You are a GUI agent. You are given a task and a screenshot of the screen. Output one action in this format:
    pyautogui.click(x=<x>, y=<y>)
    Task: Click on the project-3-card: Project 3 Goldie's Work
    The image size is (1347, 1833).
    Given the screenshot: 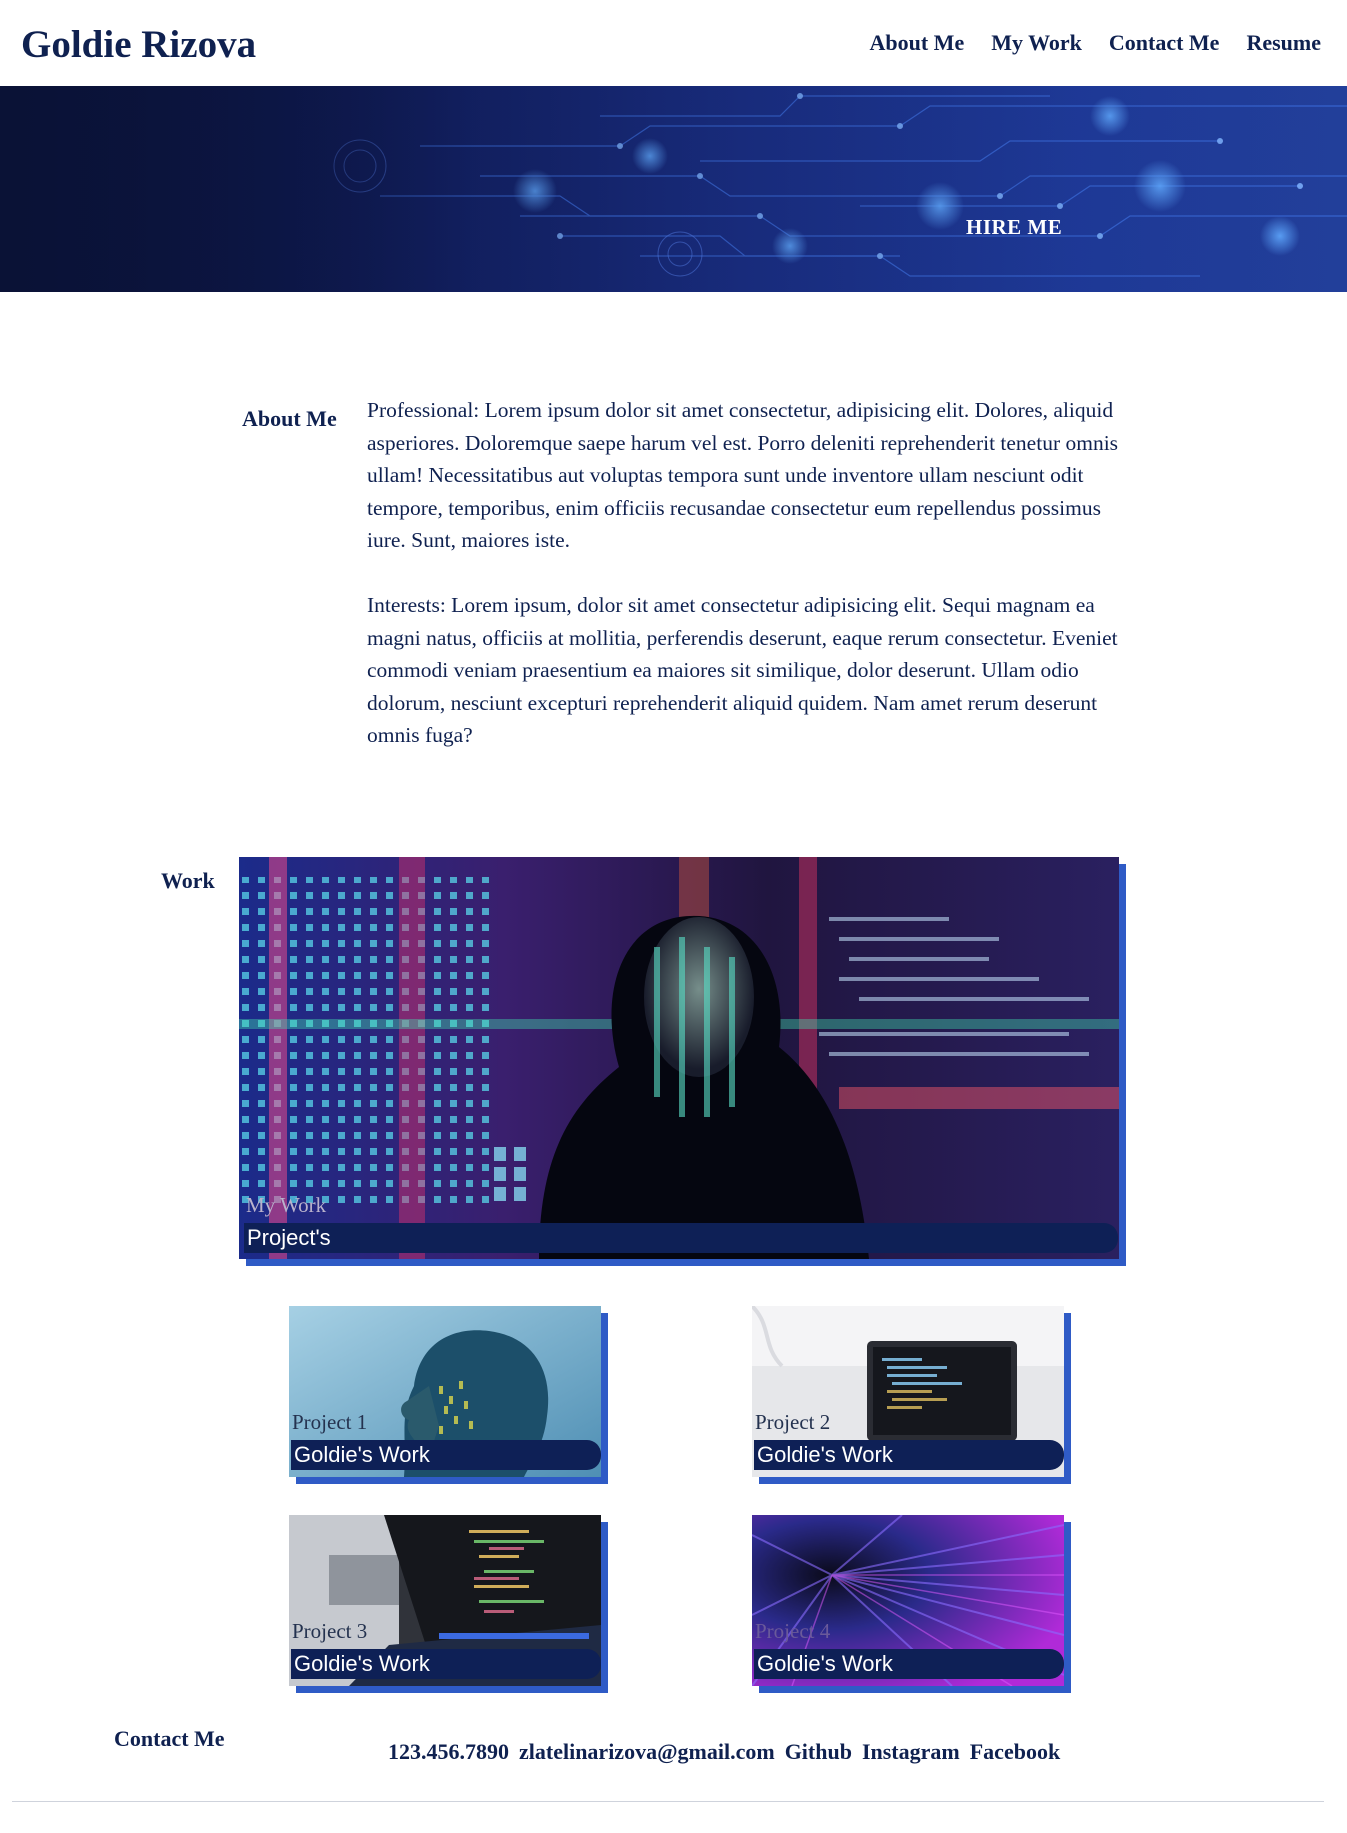 What is the action you would take?
    pyautogui.click(x=445, y=1600)
    